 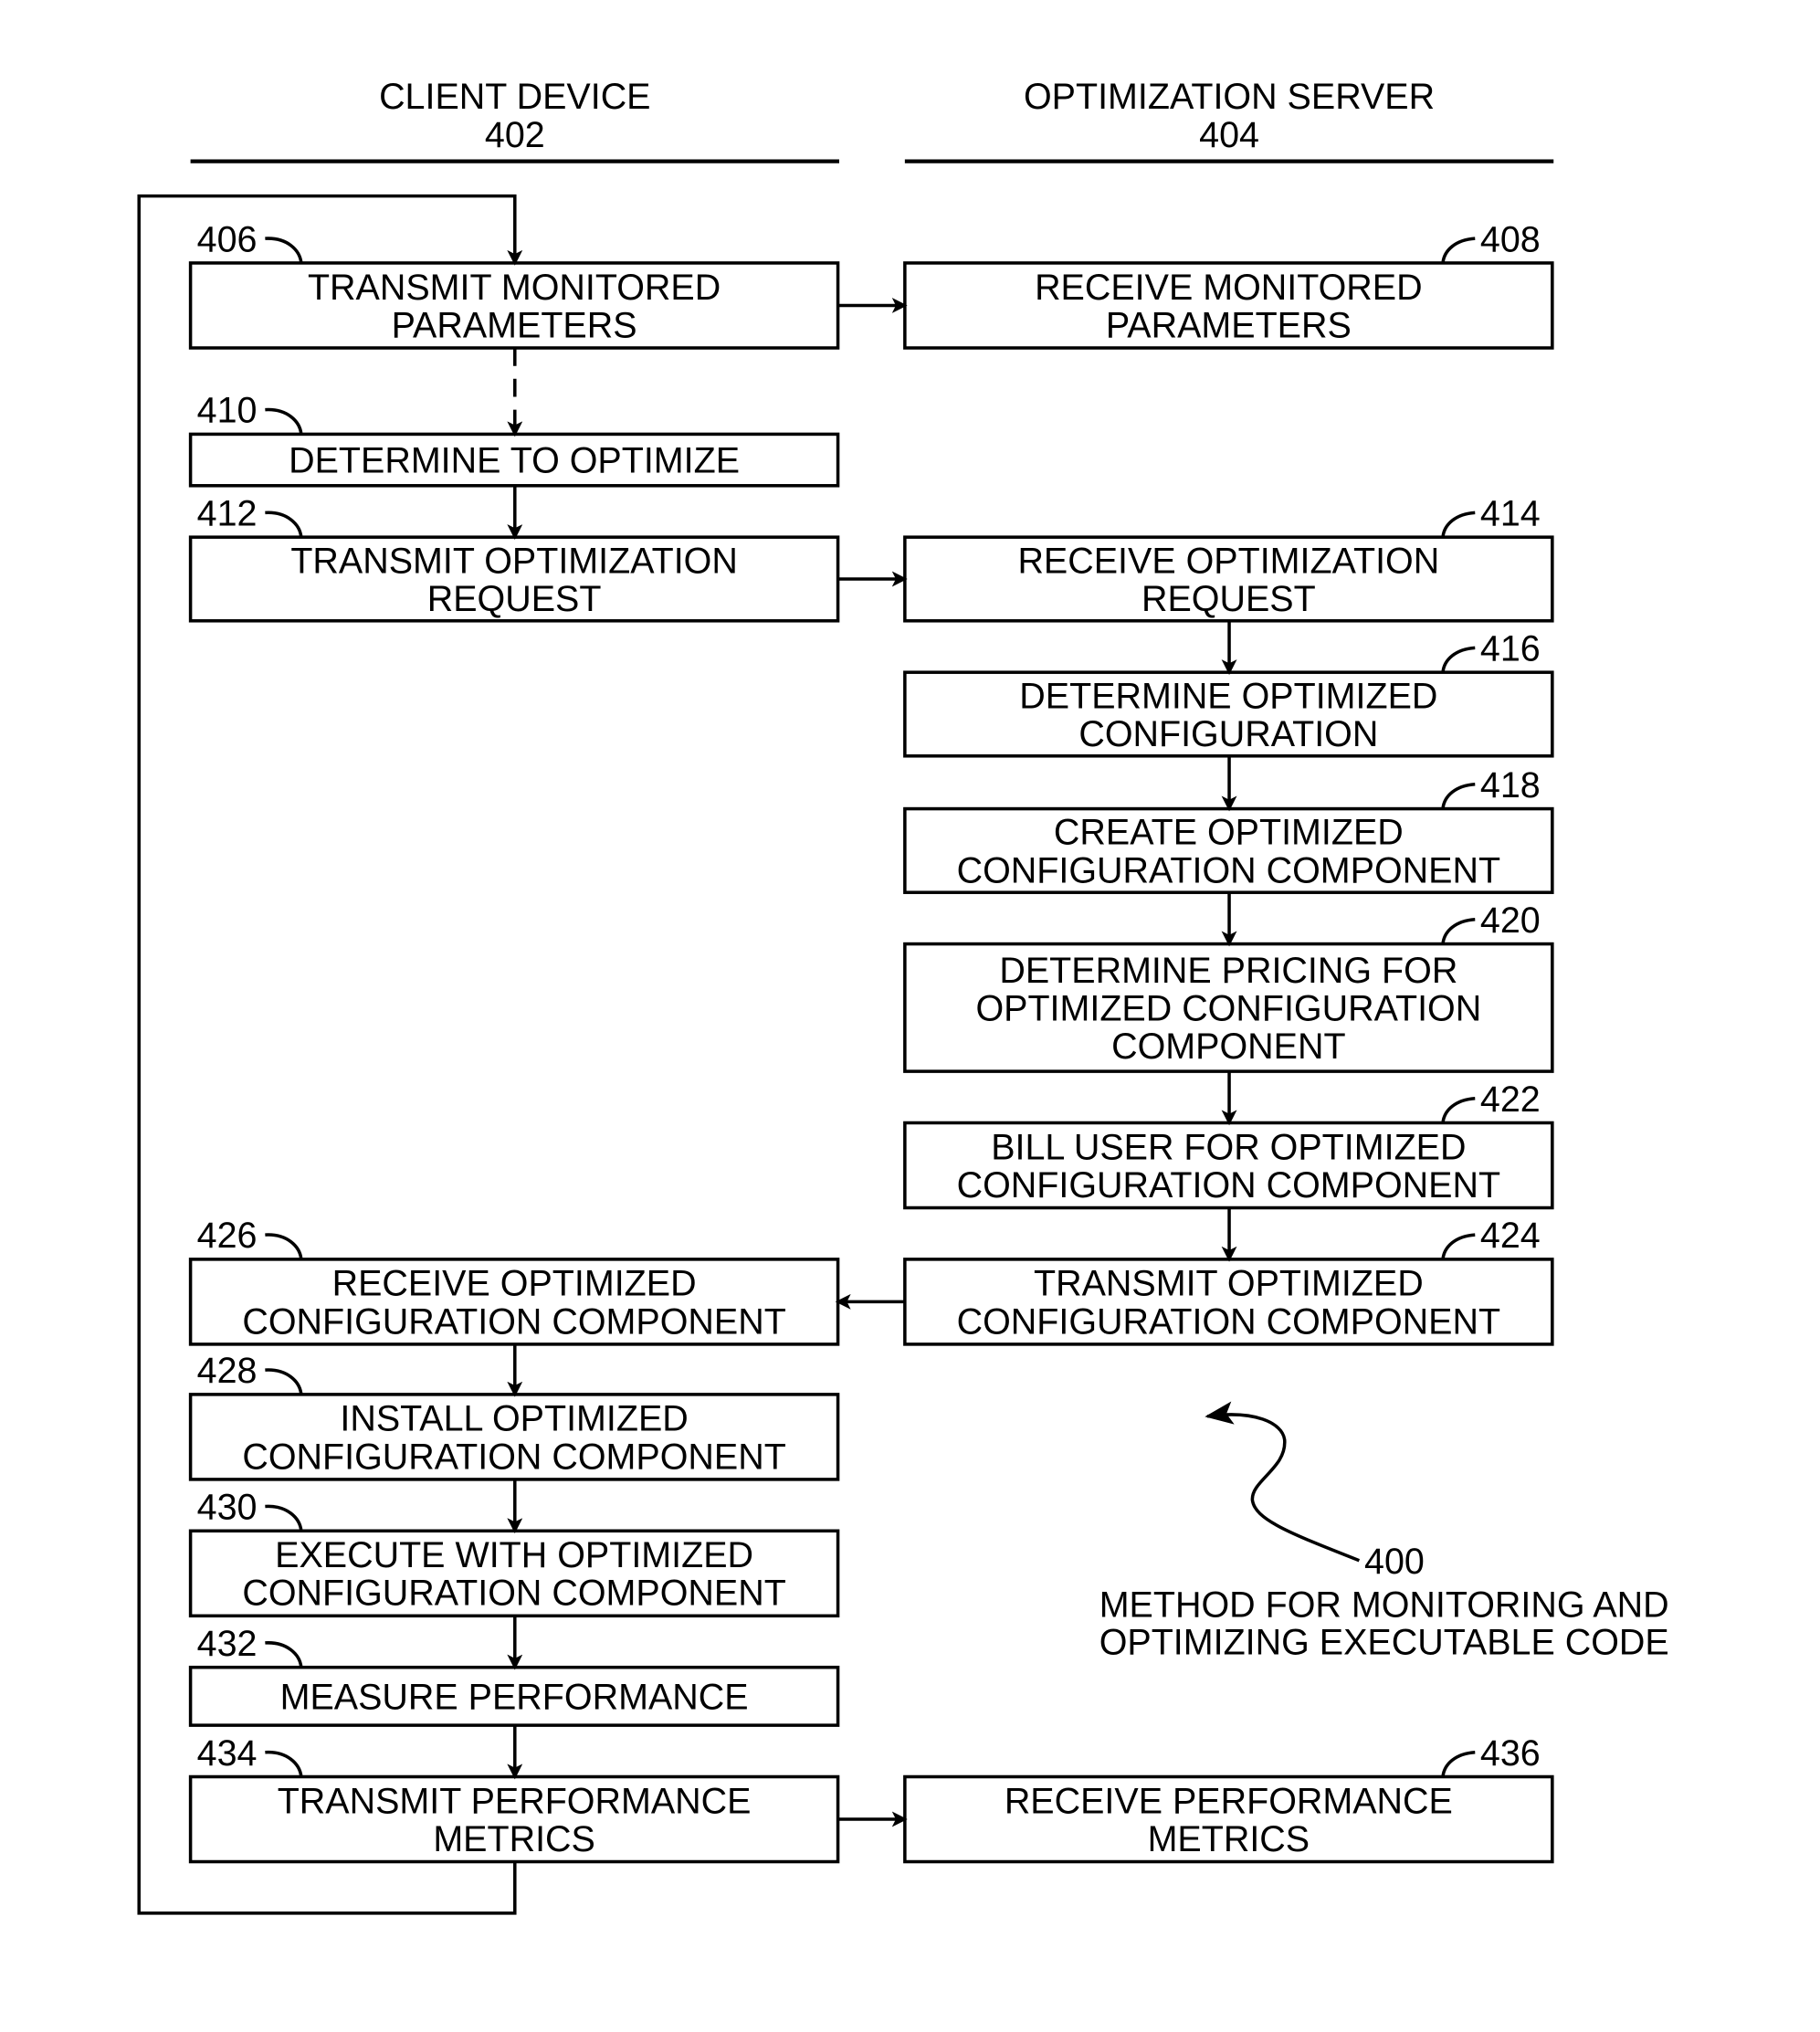 I want to click on lane-ref-client: 402, so click(x=515, y=135).